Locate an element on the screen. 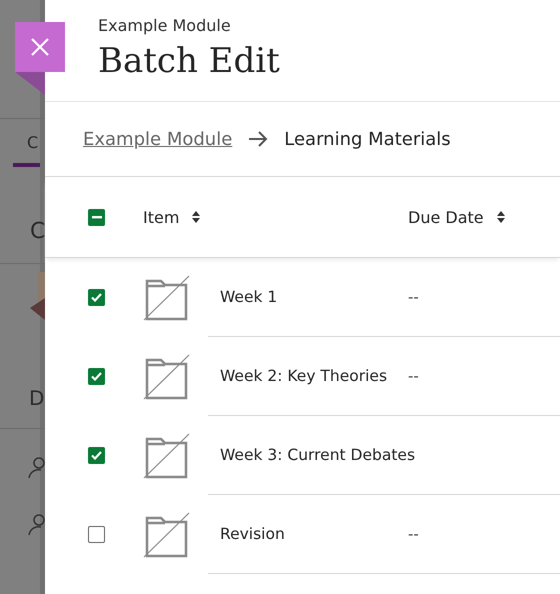 This screenshot has width=560, height=594. close-button is located at coordinates (40, 47).